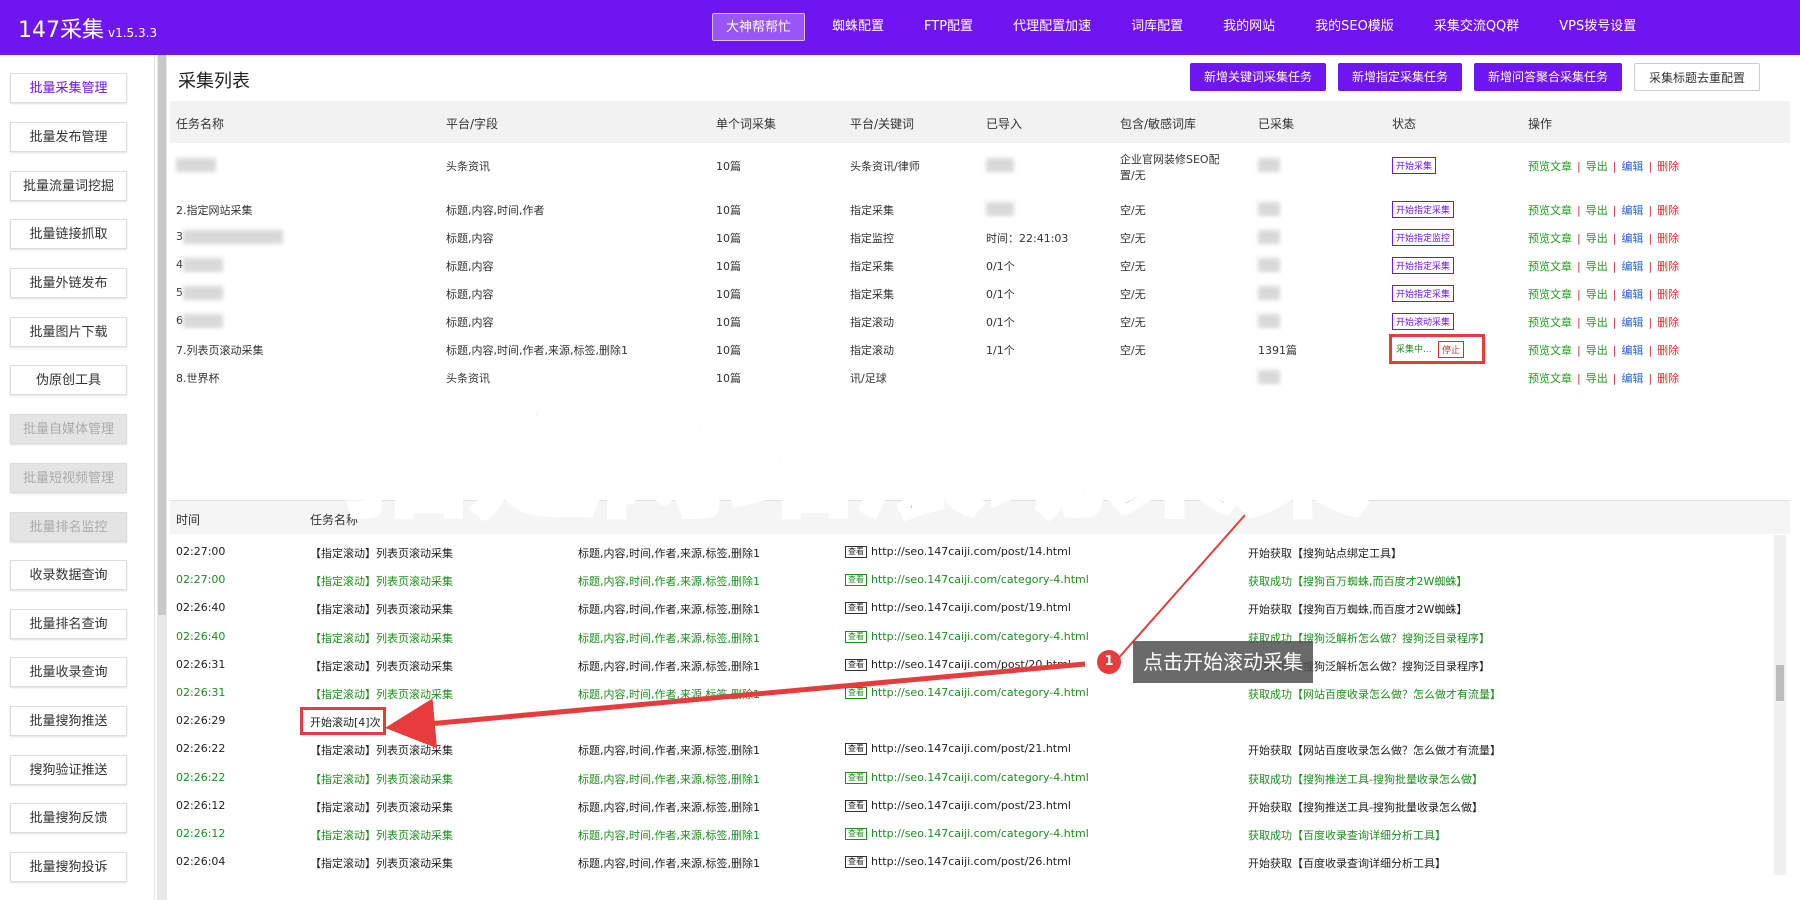  What do you see at coordinates (1423, 321) in the screenshot?
I see `start-task-button: 开始滚动采集` at bounding box center [1423, 321].